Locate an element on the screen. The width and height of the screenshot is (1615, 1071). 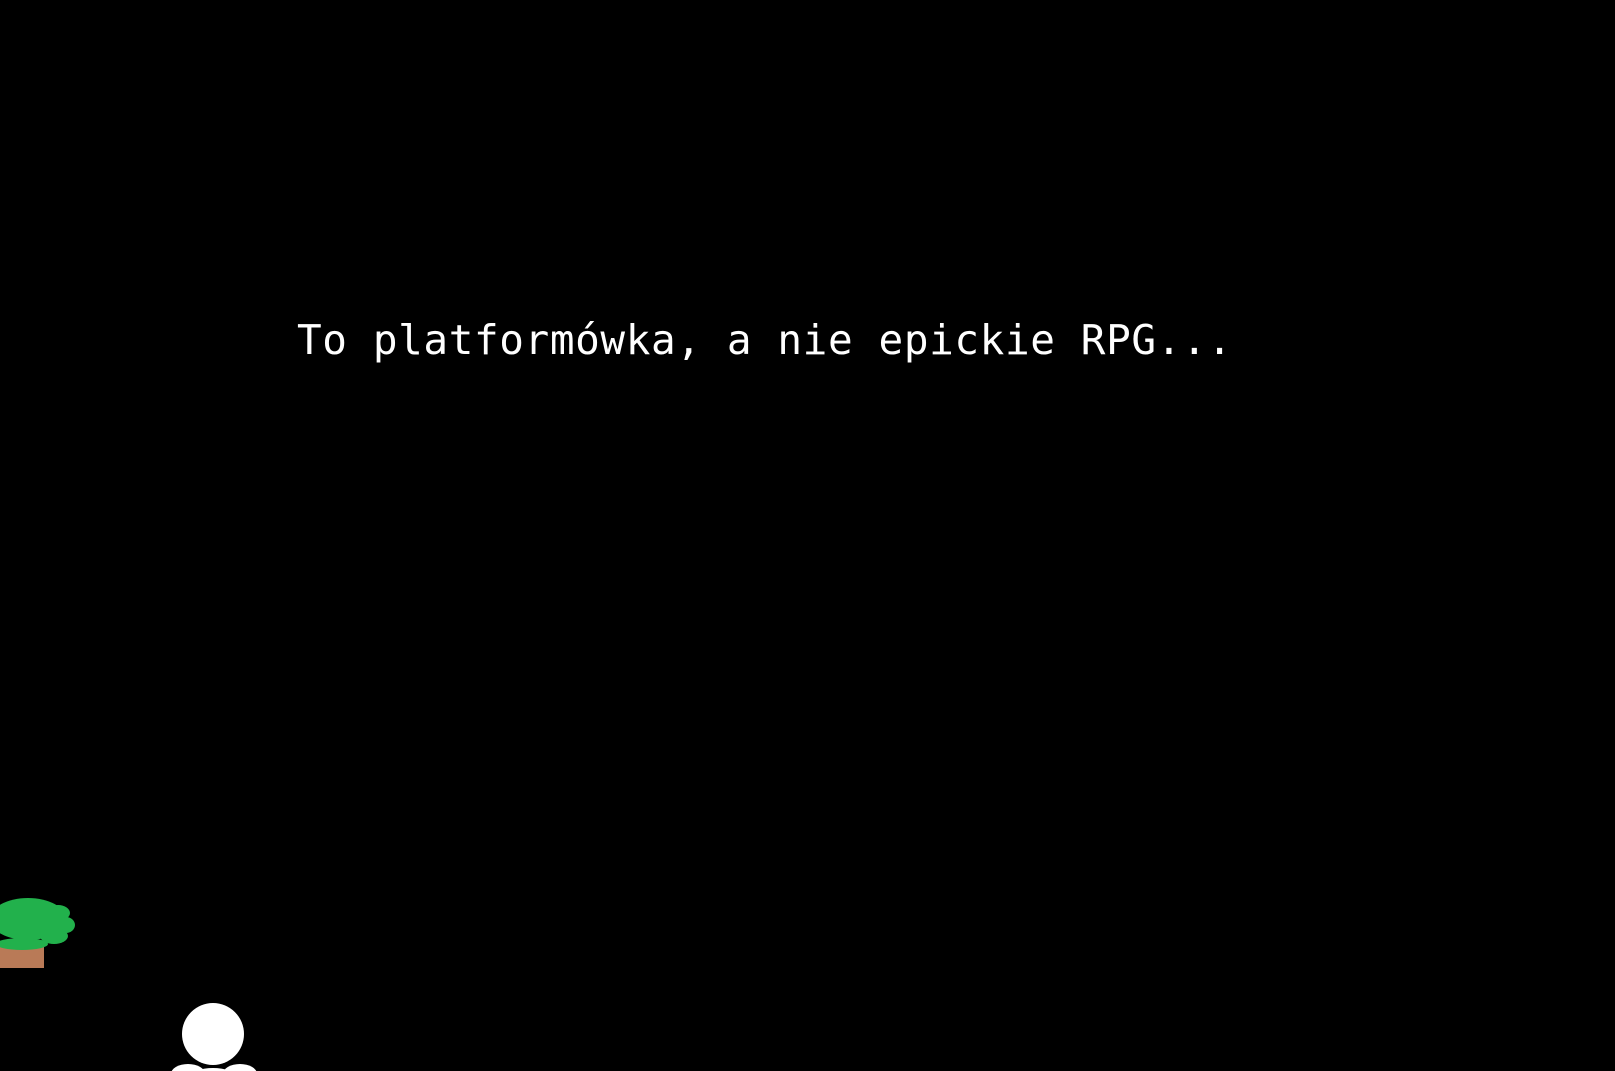
player-character-icon is located at coordinates (213, 1036).